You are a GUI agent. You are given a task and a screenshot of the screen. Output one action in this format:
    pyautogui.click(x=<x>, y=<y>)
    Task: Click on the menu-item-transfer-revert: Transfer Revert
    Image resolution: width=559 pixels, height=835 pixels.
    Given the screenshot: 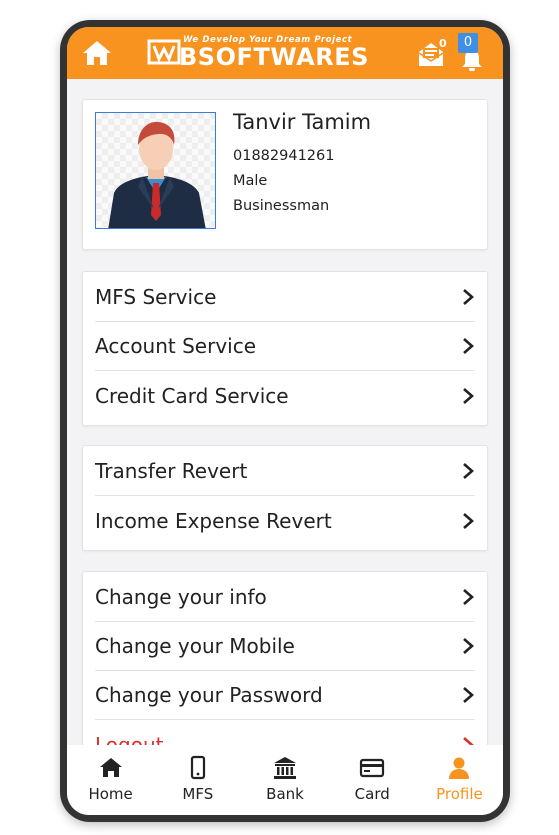 What is the action you would take?
    pyautogui.click(x=285, y=471)
    